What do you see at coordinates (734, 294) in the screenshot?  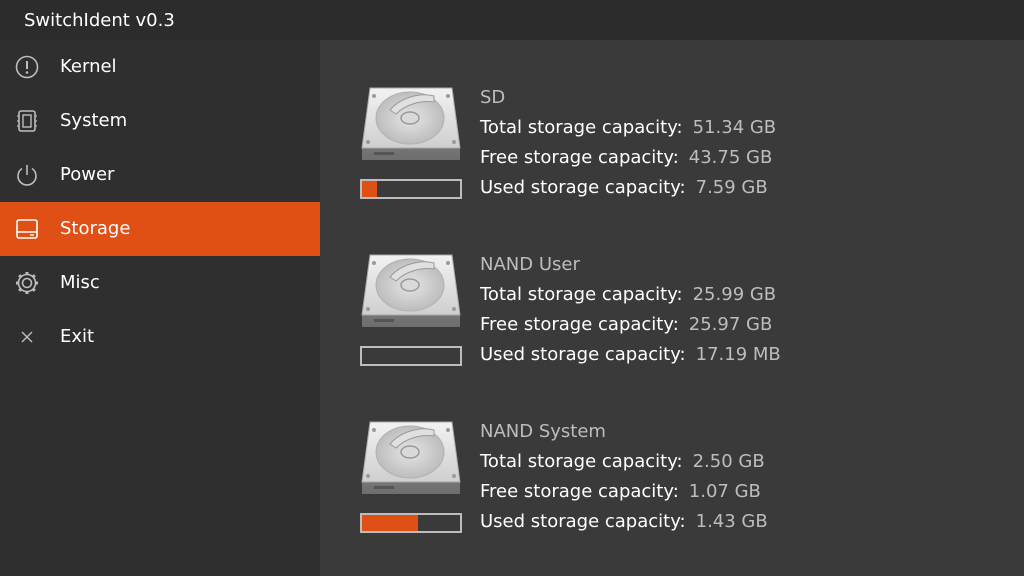 I see `stat-value: 25.99 GB` at bounding box center [734, 294].